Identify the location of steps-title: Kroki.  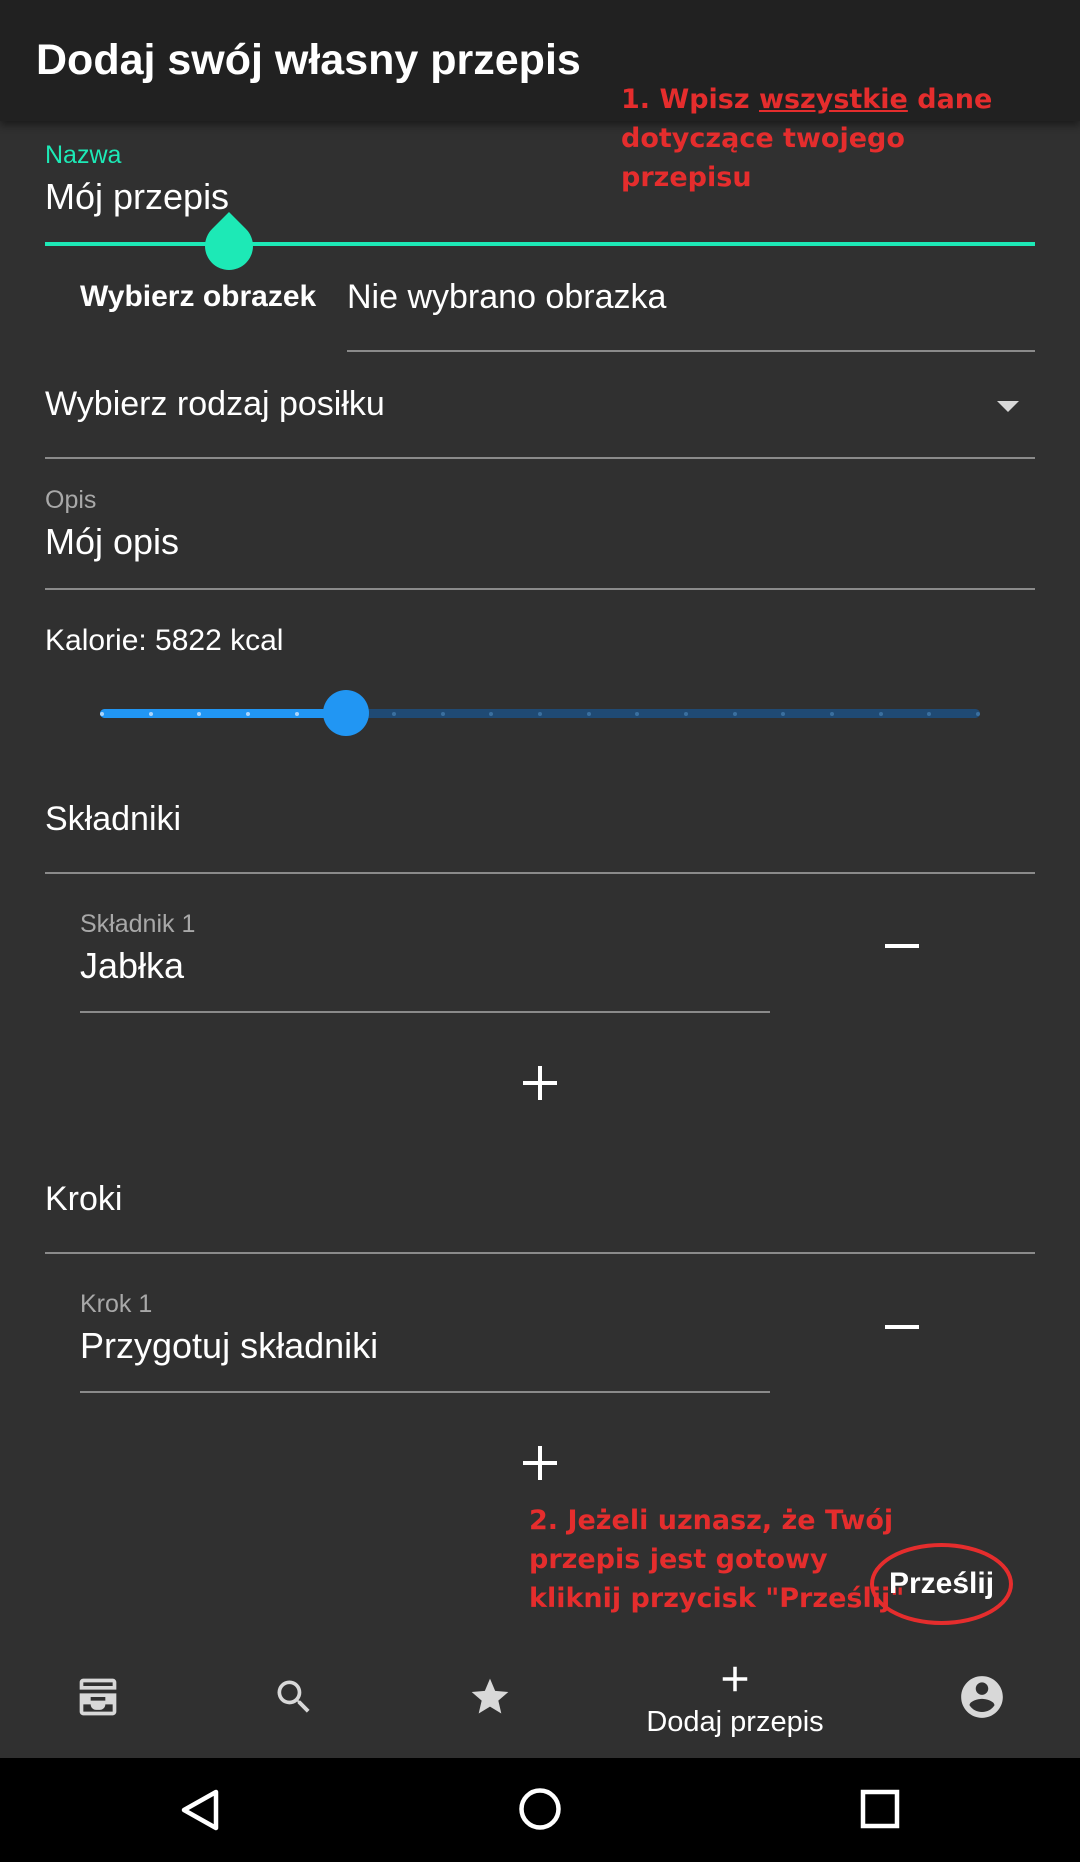
(84, 1199).